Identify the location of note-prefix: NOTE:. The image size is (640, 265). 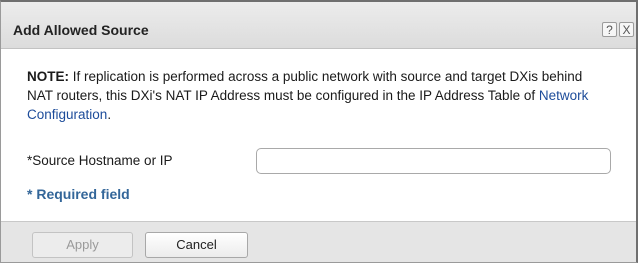
(48, 76).